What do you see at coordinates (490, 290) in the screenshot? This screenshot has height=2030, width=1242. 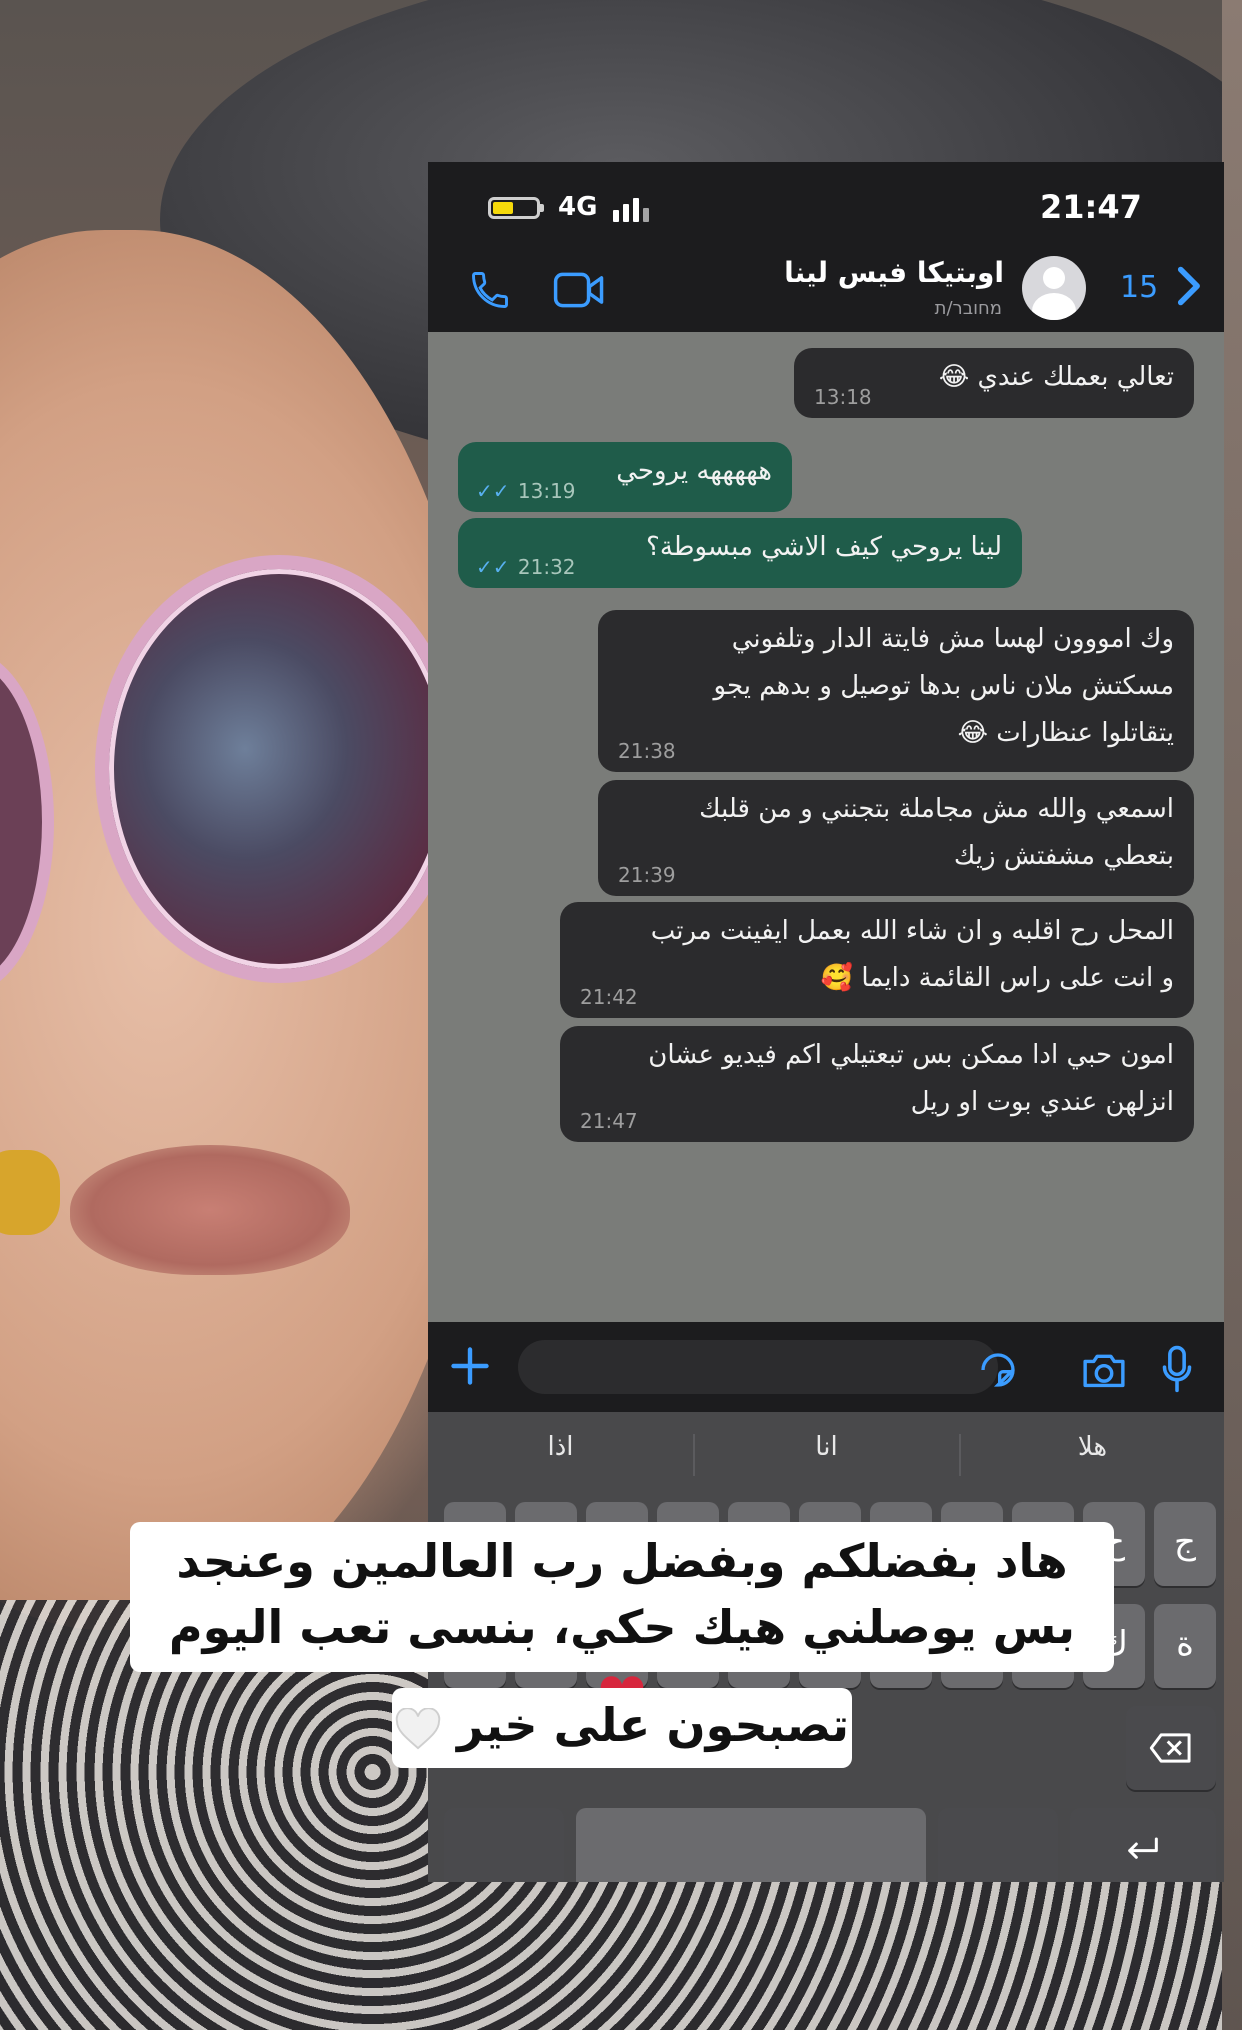 I see `call-icon` at bounding box center [490, 290].